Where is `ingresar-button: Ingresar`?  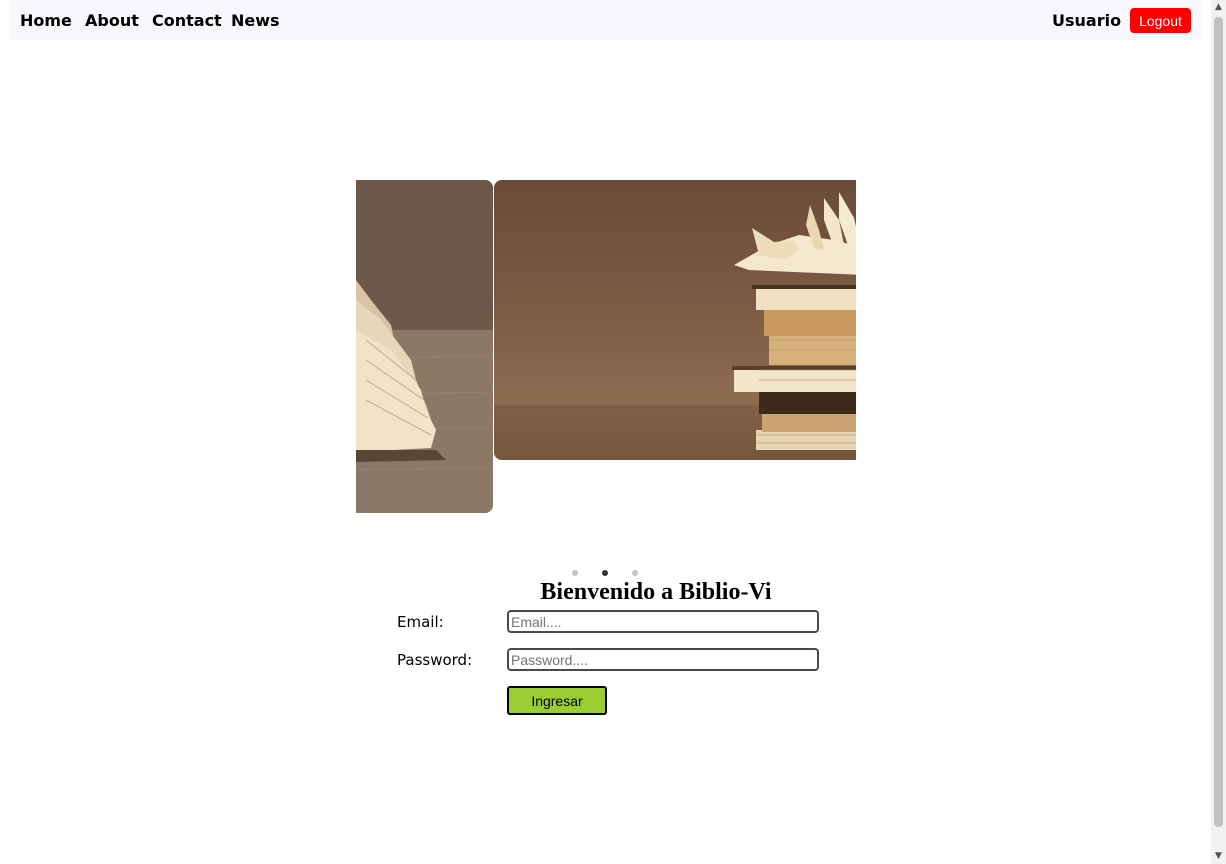 ingresar-button: Ingresar is located at coordinates (557, 700).